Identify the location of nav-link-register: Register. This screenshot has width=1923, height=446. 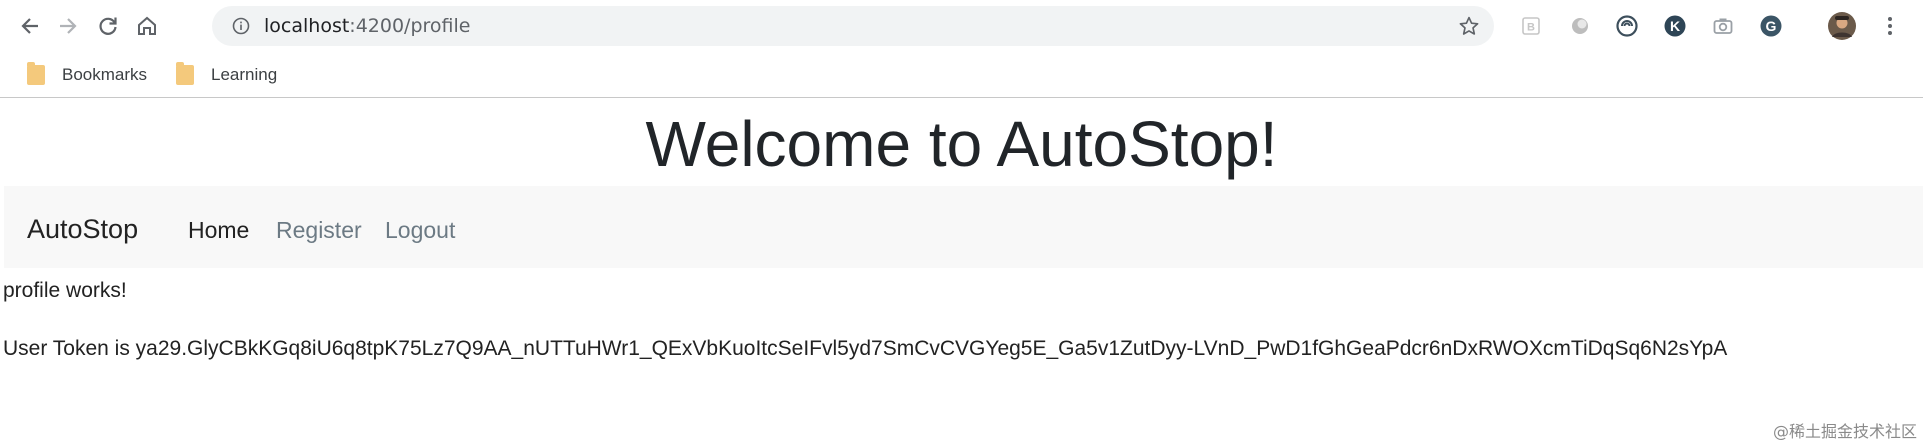
(319, 230).